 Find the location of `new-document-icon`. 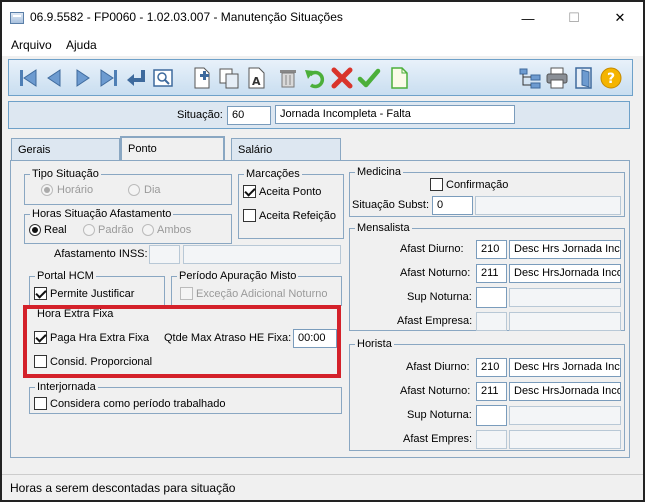

new-document-icon is located at coordinates (399, 78).